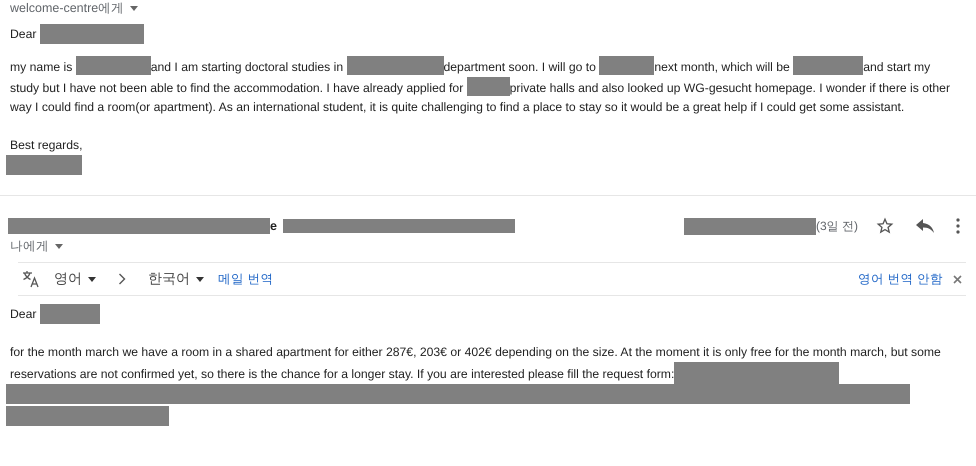  Describe the element at coordinates (29, 246) in the screenshot. I see `recipient-label: 나에게` at that location.